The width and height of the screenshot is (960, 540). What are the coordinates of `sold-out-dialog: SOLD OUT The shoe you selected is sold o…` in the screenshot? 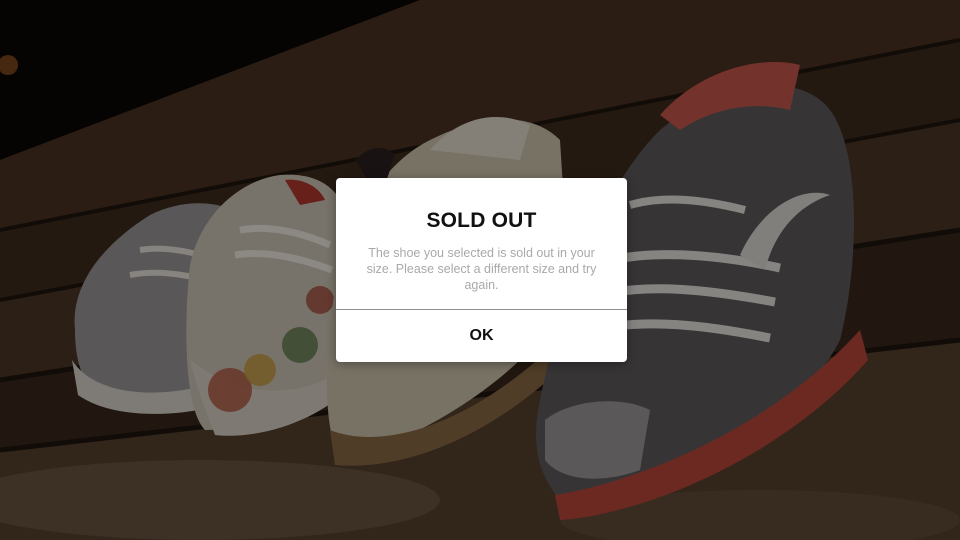 It's located at (481, 270).